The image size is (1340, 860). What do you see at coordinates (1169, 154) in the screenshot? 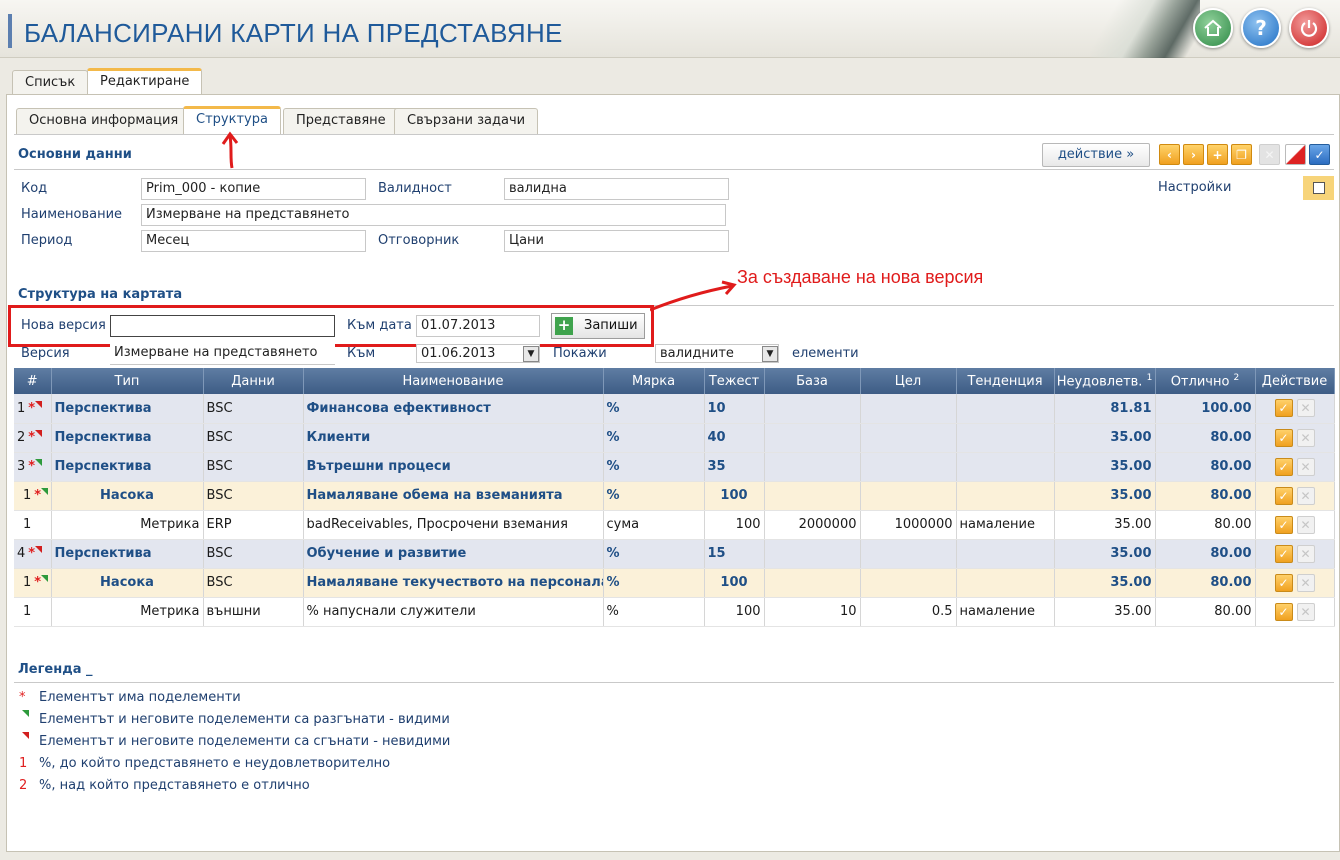
I see `prev-icon: ‹` at bounding box center [1169, 154].